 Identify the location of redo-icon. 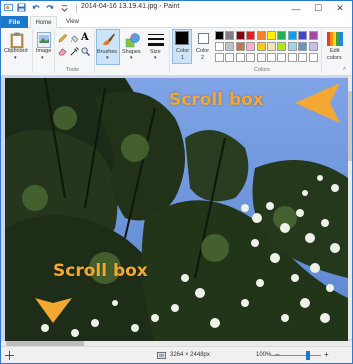
(49, 7).